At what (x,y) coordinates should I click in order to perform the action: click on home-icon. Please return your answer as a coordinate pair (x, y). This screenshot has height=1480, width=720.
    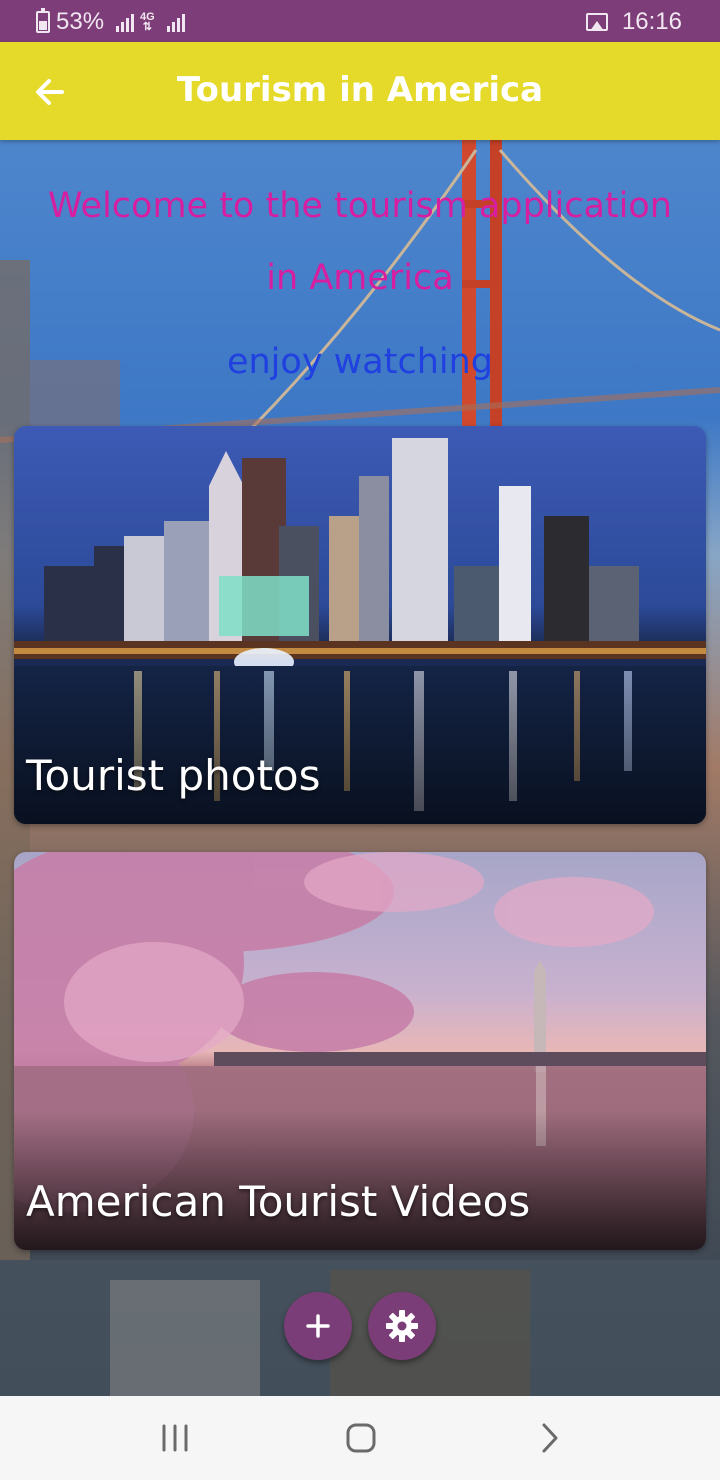
    Looking at the image, I should click on (361, 1438).